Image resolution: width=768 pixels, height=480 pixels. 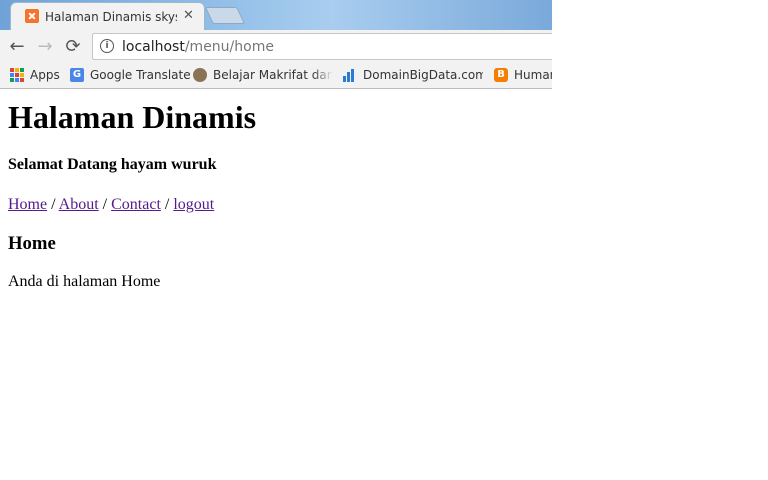 What do you see at coordinates (77, 75) in the screenshot?
I see `google-translate-icon: G` at bounding box center [77, 75].